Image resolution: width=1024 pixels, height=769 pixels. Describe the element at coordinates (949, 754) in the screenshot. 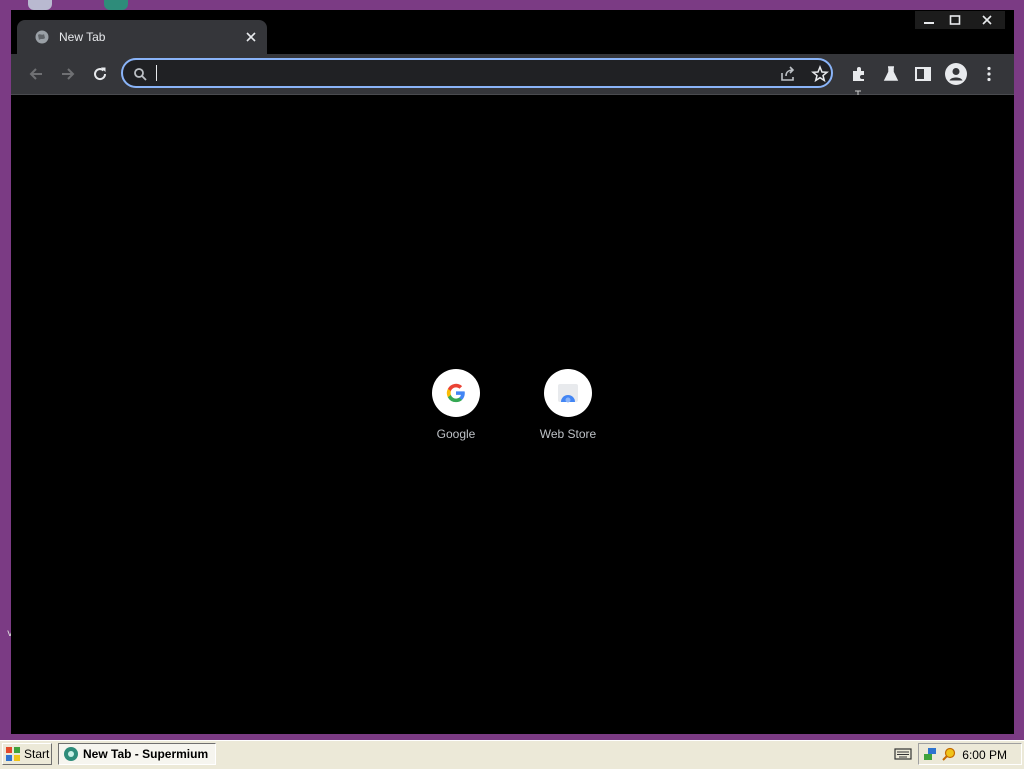

I see `magnifier-icon` at that location.